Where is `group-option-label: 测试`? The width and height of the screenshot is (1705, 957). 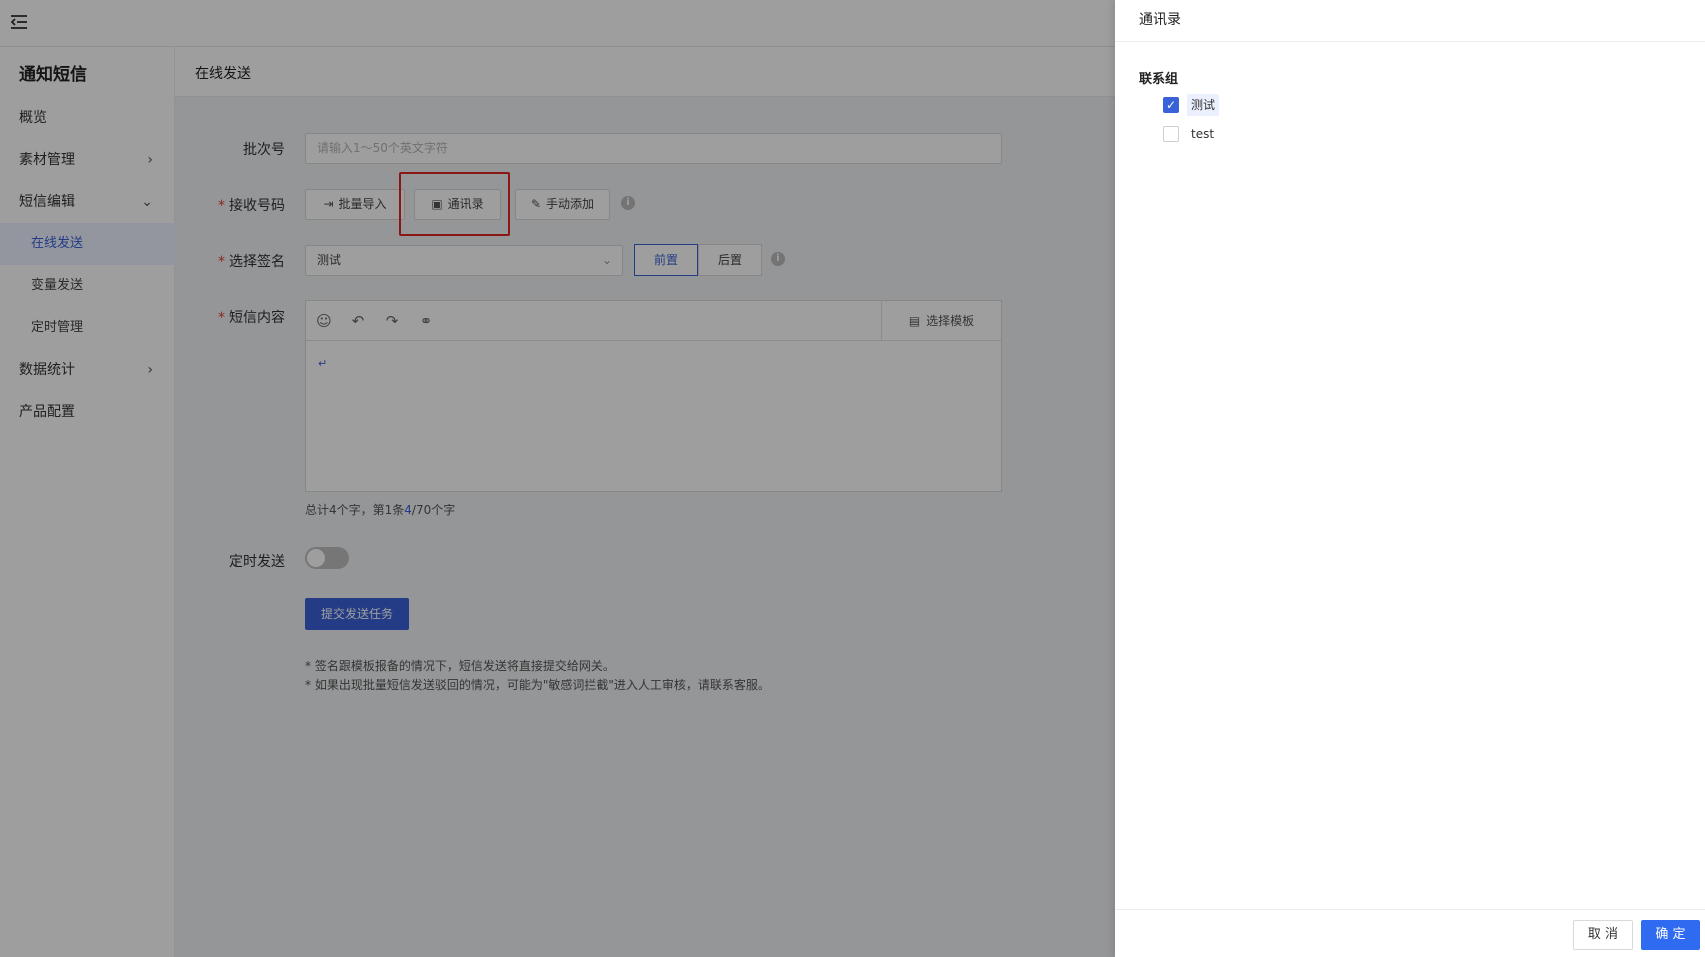
group-option-label: 测试 is located at coordinates (1203, 105).